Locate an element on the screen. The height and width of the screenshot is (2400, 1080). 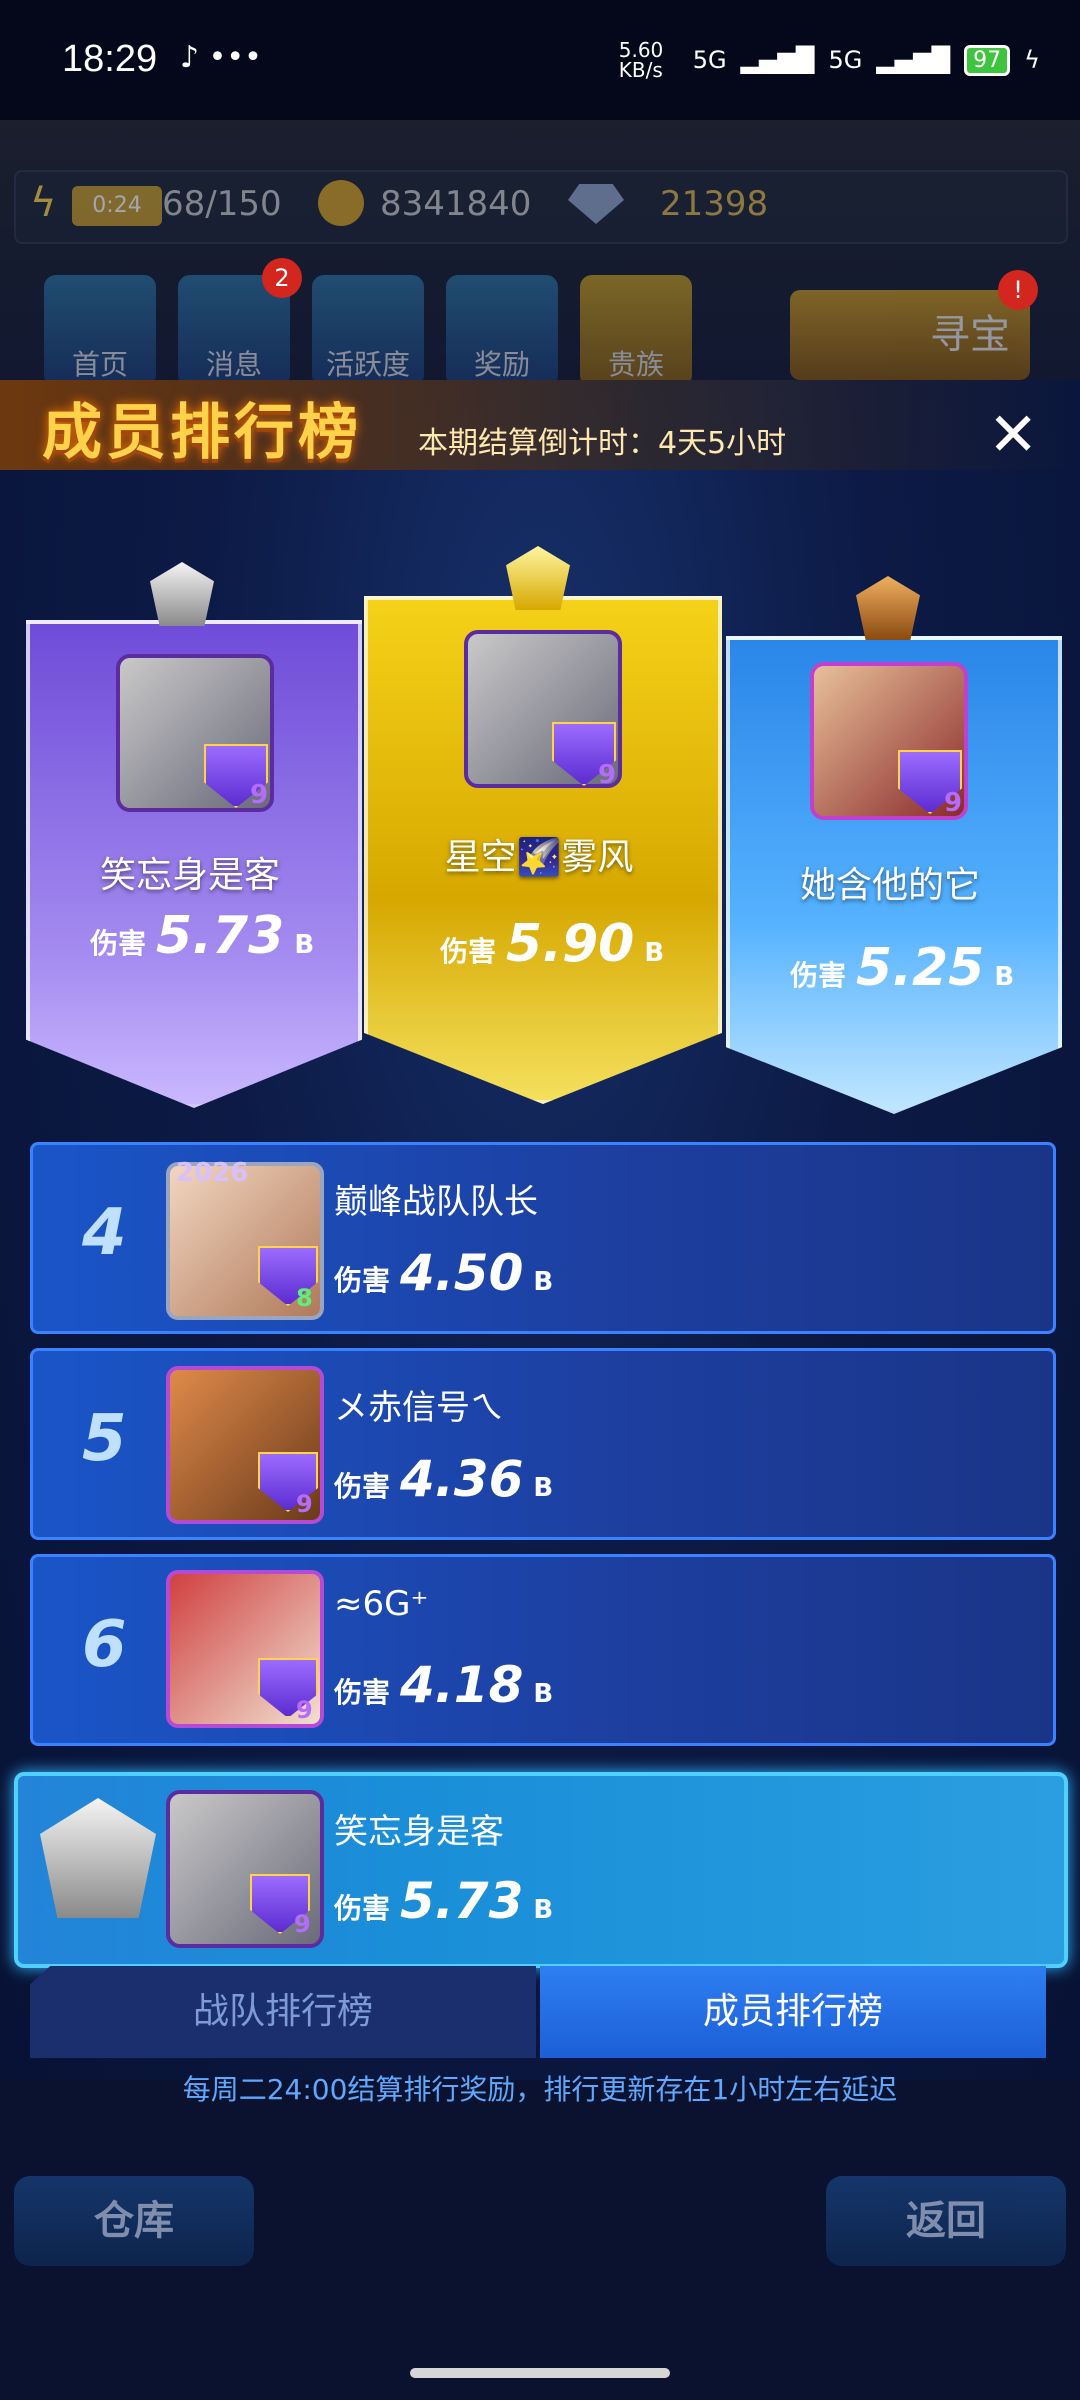
player-name: メ赤信号ㄟ is located at coordinates (419, 1408).